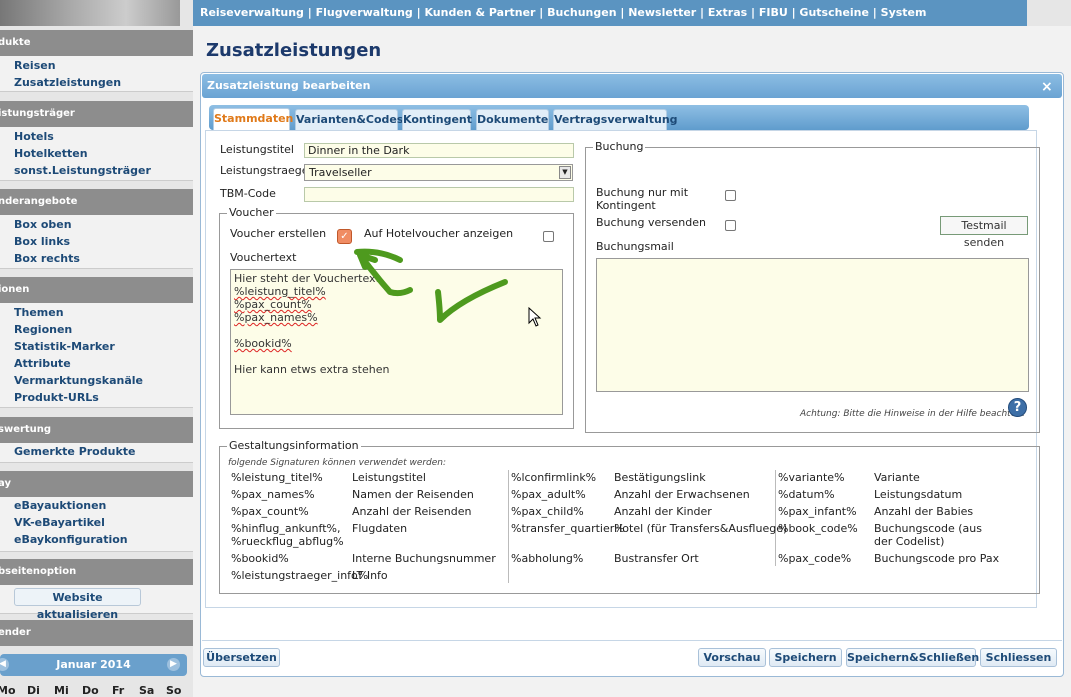  What do you see at coordinates (5, 483) in the screenshot?
I see `sidebar-section-title: ay` at bounding box center [5, 483].